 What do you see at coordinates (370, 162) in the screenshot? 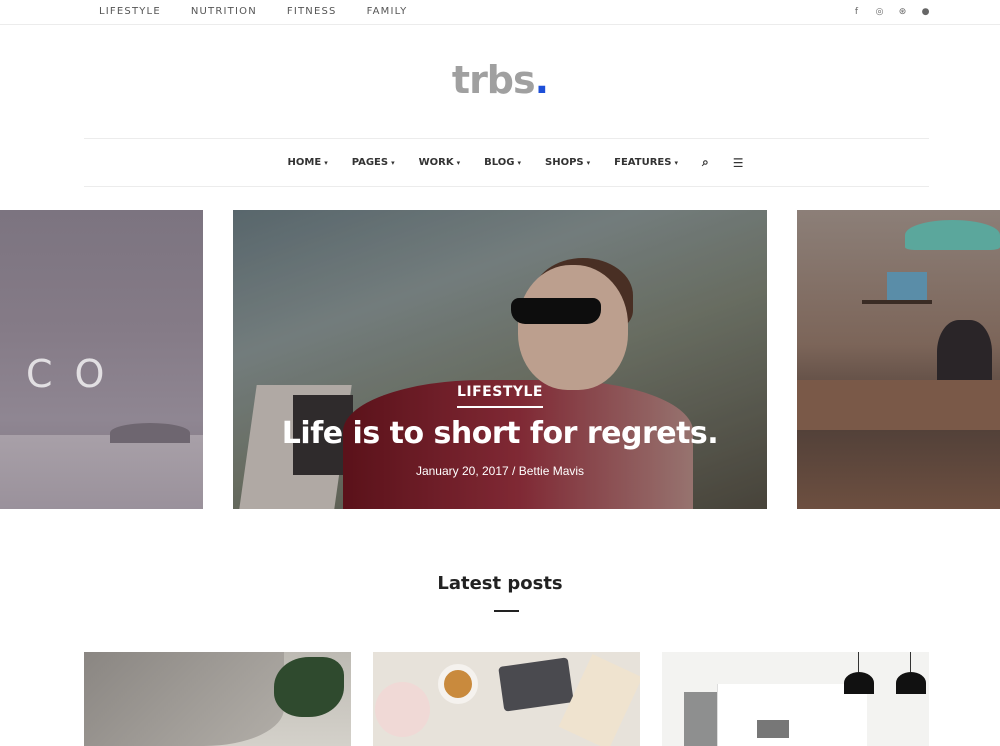
I see `nav-label-pages: PAGES` at bounding box center [370, 162].